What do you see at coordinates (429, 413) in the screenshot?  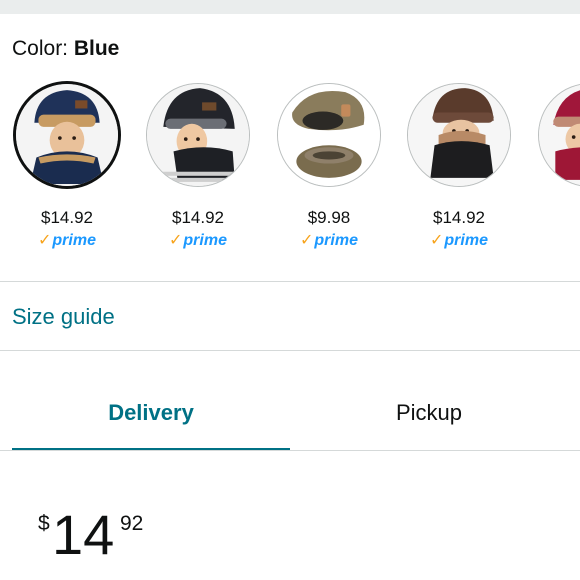 I see `tab-pickup: Pickup` at bounding box center [429, 413].